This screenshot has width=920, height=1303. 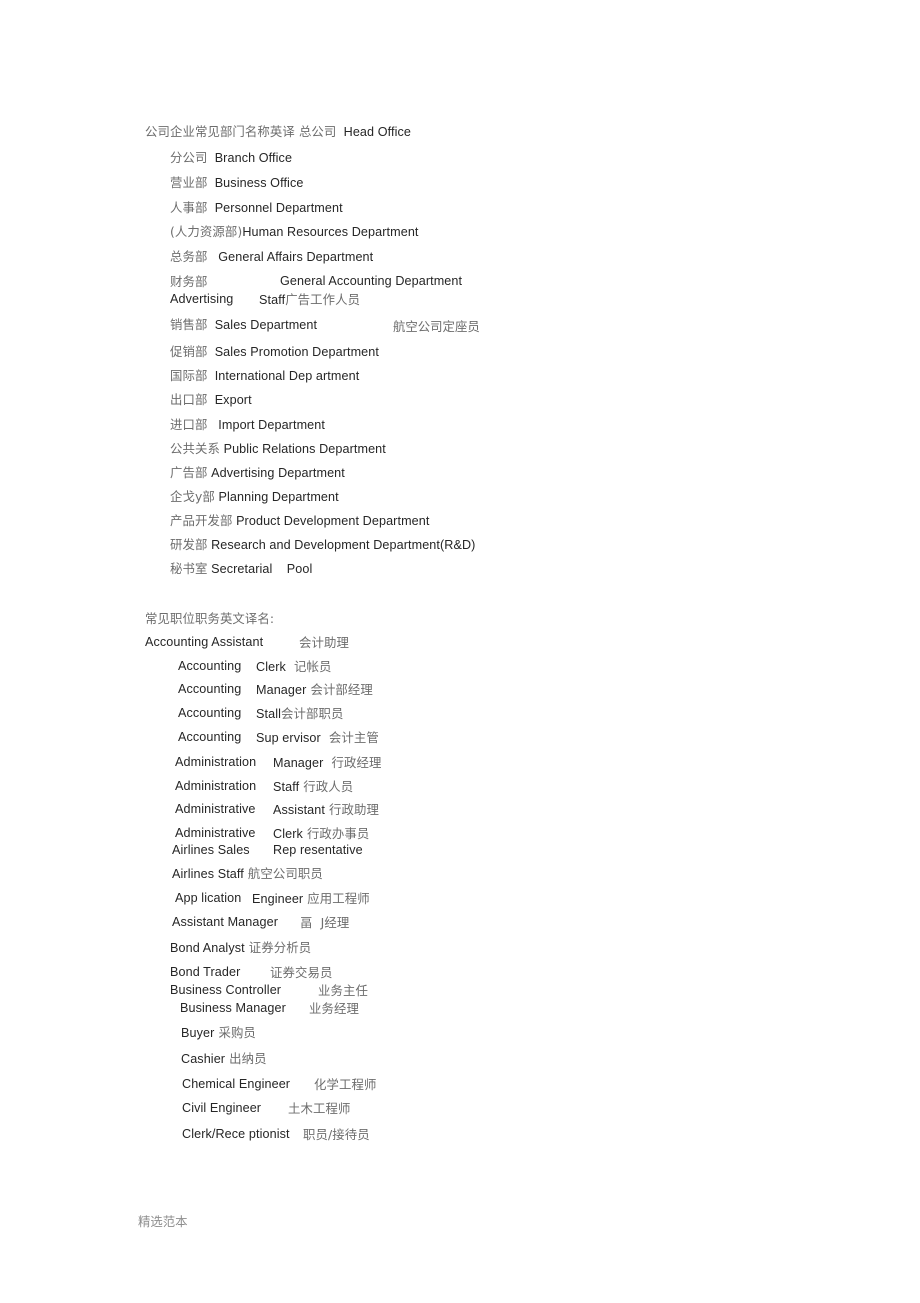 What do you see at coordinates (319, 1108) in the screenshot?
I see `title-row-cn: 土木工程师` at bounding box center [319, 1108].